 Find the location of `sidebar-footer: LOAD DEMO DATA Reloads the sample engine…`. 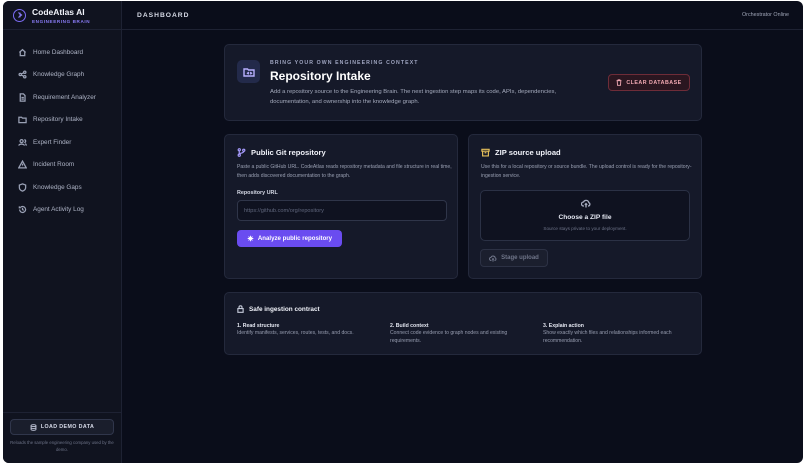

sidebar-footer: LOAD DEMO DATA Reloads the sample engine… is located at coordinates (62, 437).